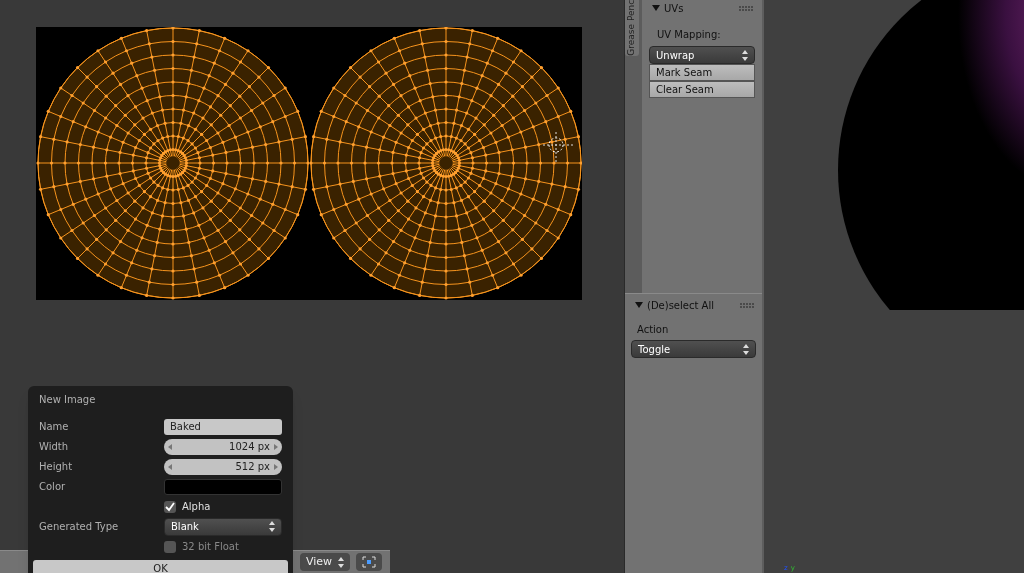 The width and height of the screenshot is (1024, 573). I want to click on ok-button: OK, so click(160, 566).